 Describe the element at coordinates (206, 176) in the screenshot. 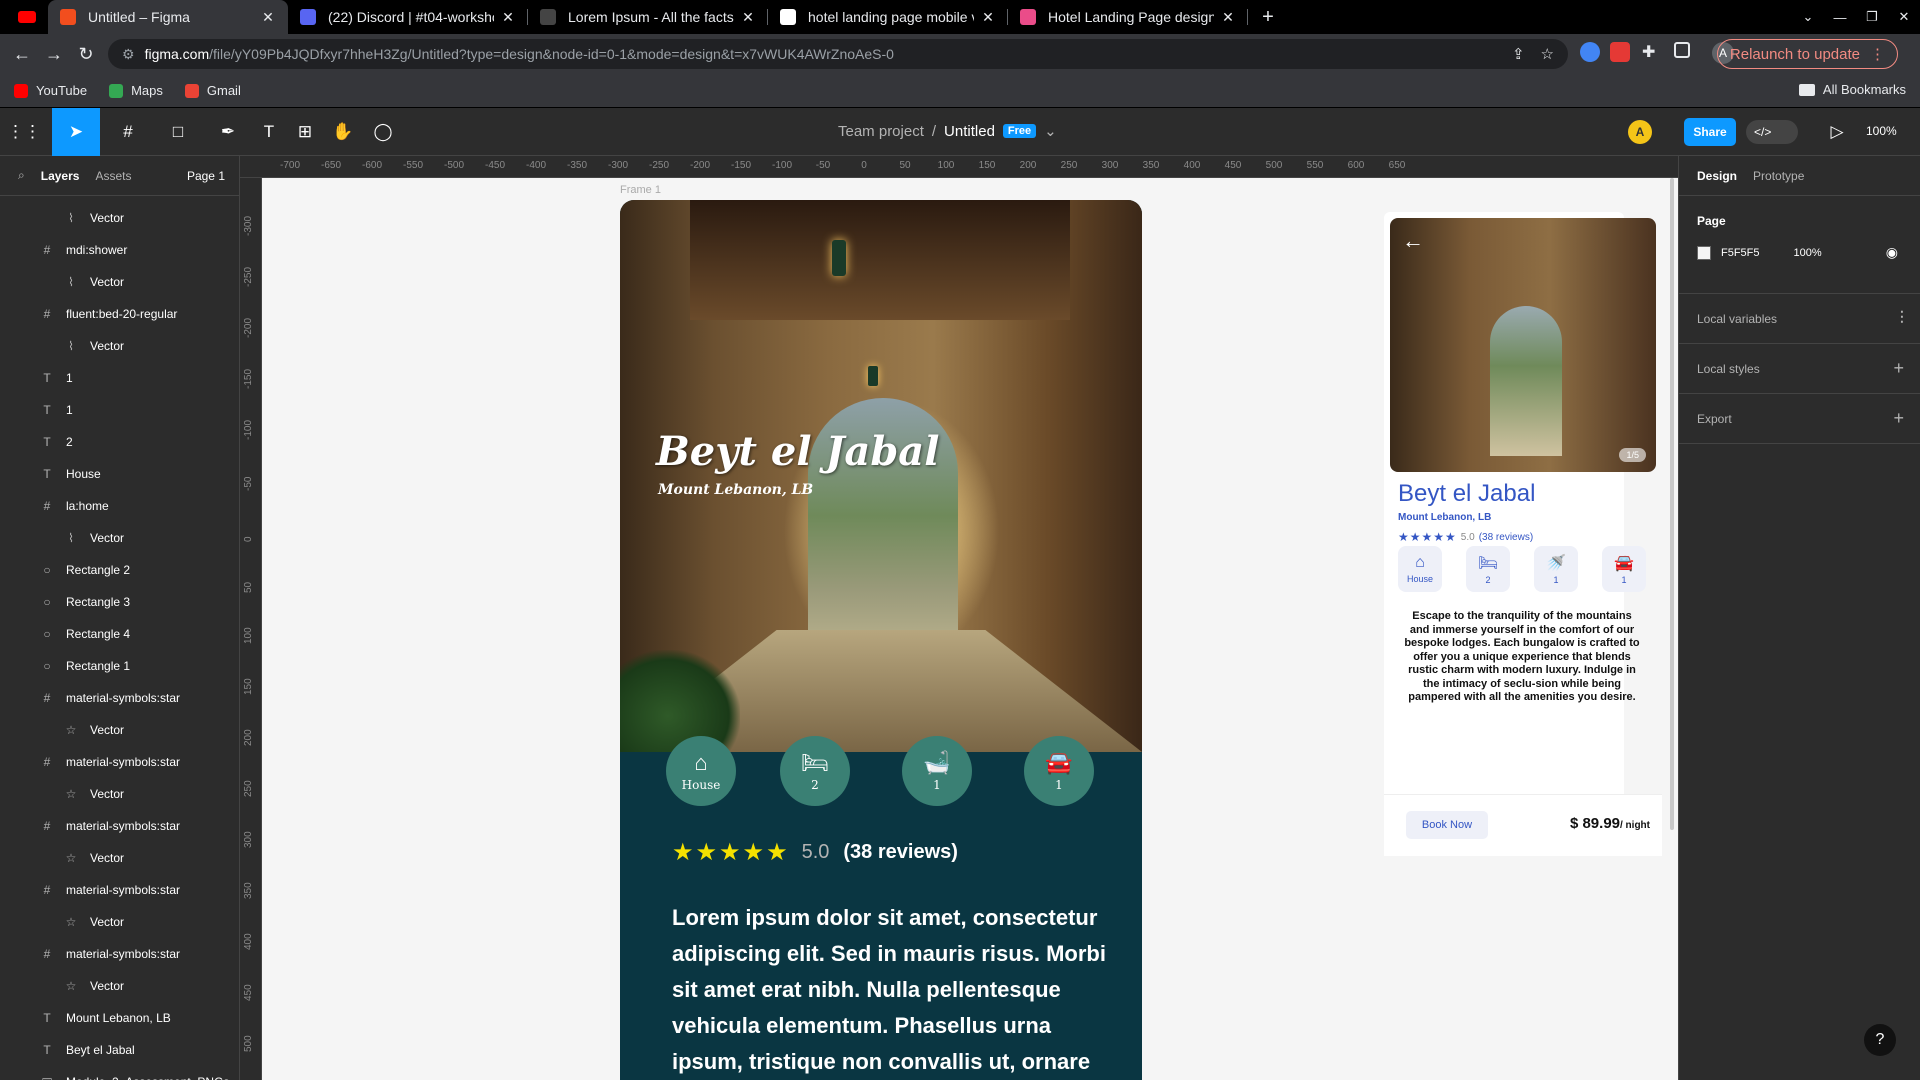

I see `page-selector: Page 1` at that location.